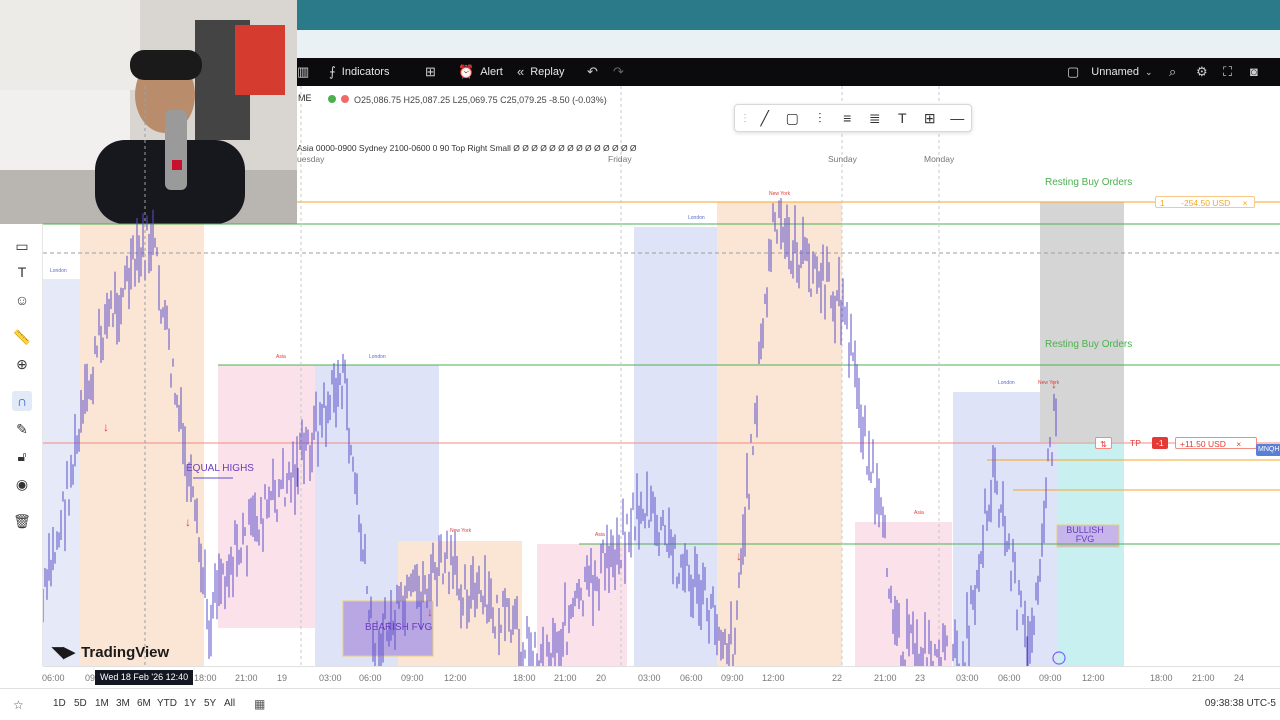 The width and height of the screenshot is (1280, 720). I want to click on snapshot-button: ◙, so click(1254, 72).